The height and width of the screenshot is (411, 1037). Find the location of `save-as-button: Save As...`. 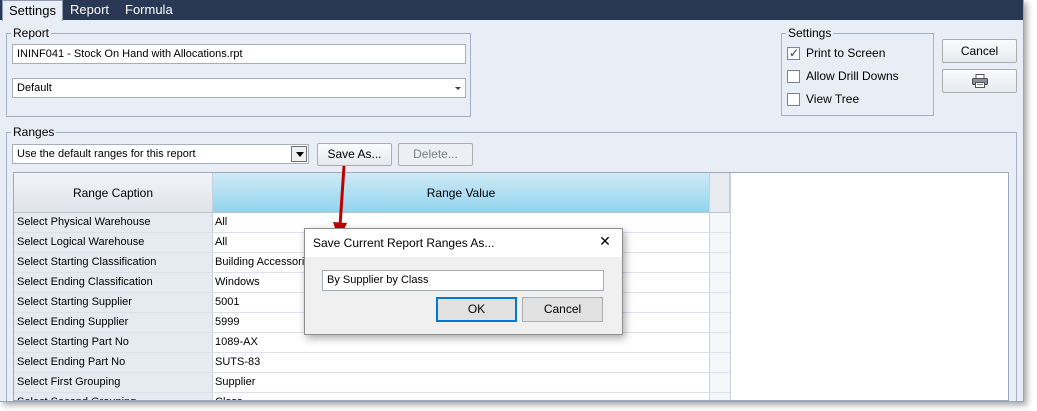

save-as-button: Save As... is located at coordinates (354, 154).